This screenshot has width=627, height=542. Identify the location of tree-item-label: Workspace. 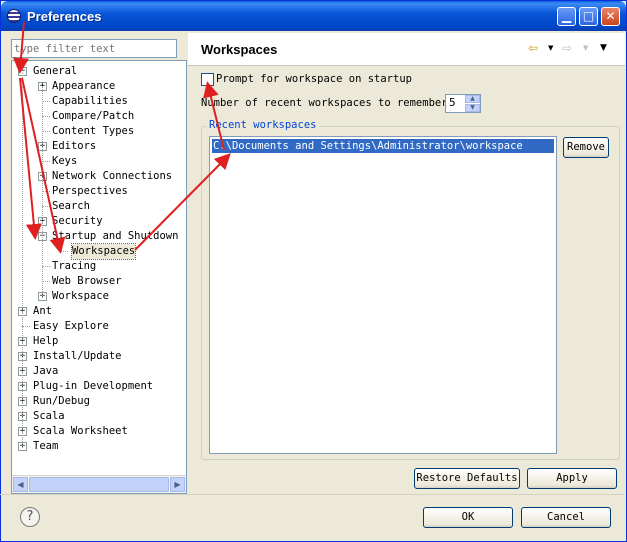
(80, 296).